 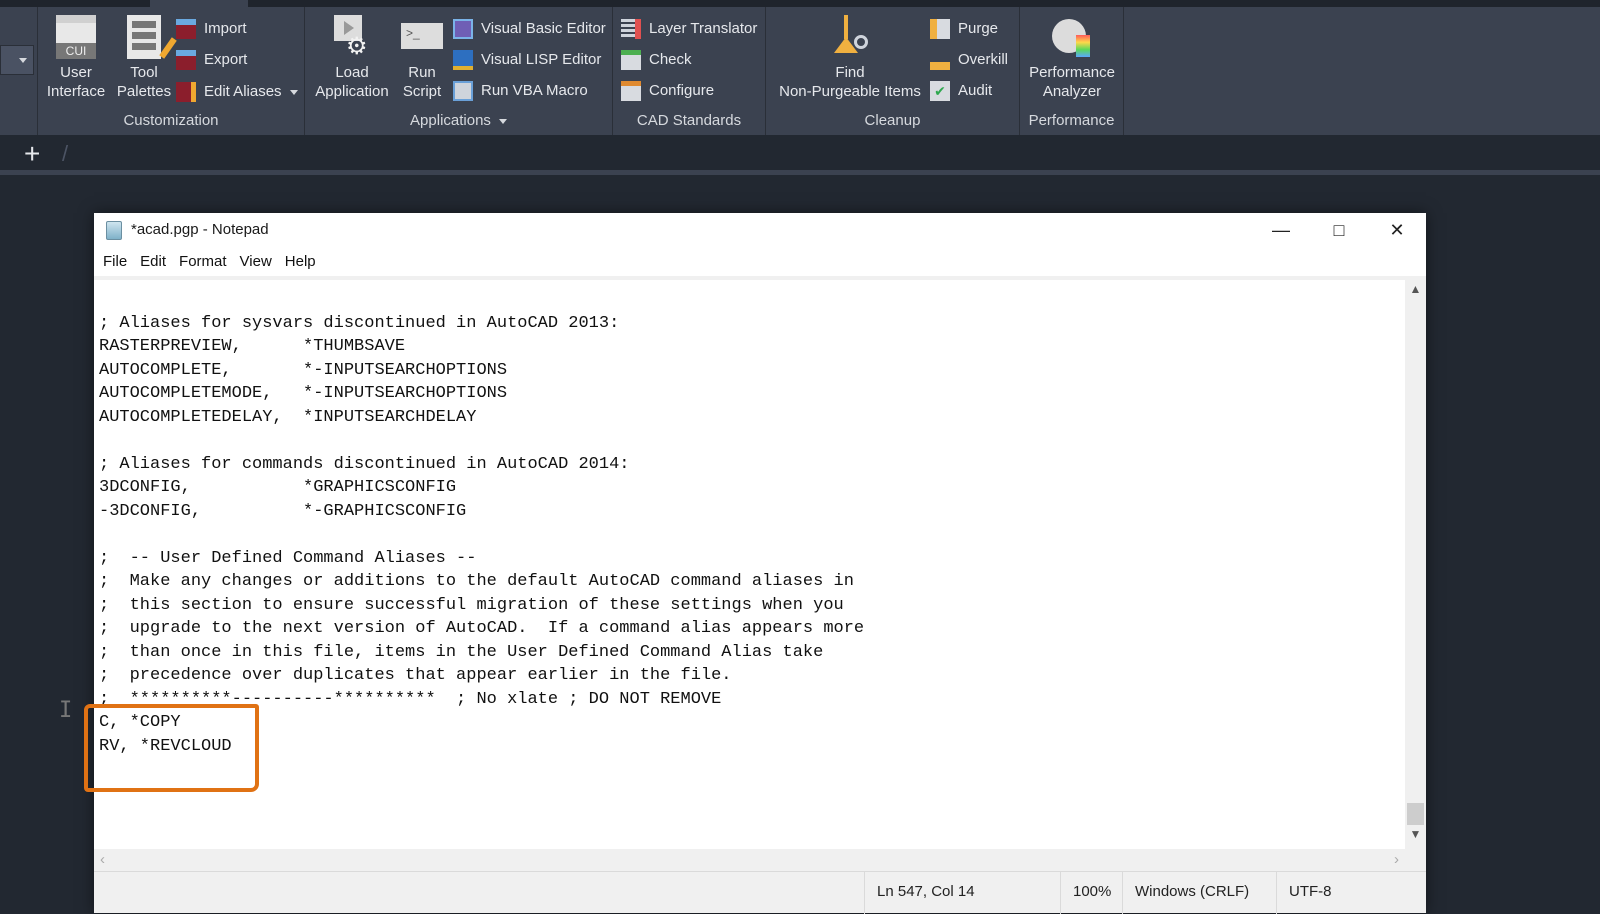 What do you see at coordinates (940, 60) in the screenshot?
I see `overkill-broom-icon` at bounding box center [940, 60].